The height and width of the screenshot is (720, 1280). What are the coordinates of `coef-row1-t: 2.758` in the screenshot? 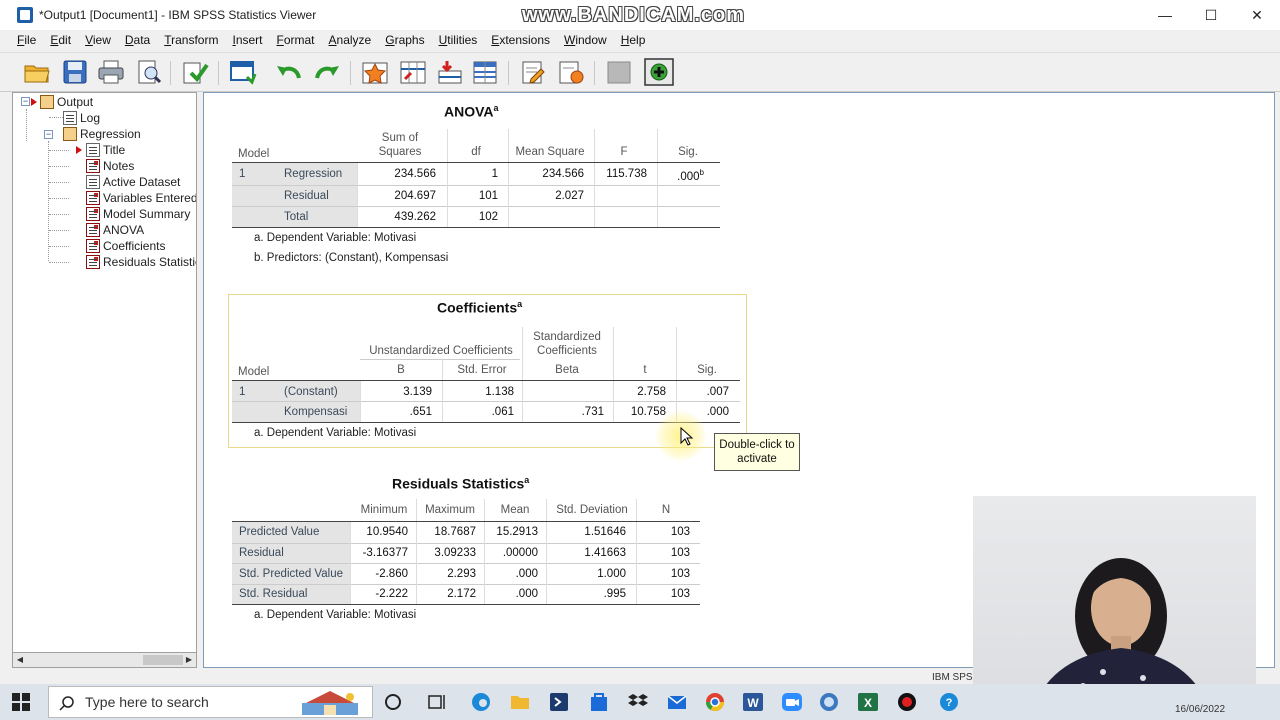 It's located at (651, 392).